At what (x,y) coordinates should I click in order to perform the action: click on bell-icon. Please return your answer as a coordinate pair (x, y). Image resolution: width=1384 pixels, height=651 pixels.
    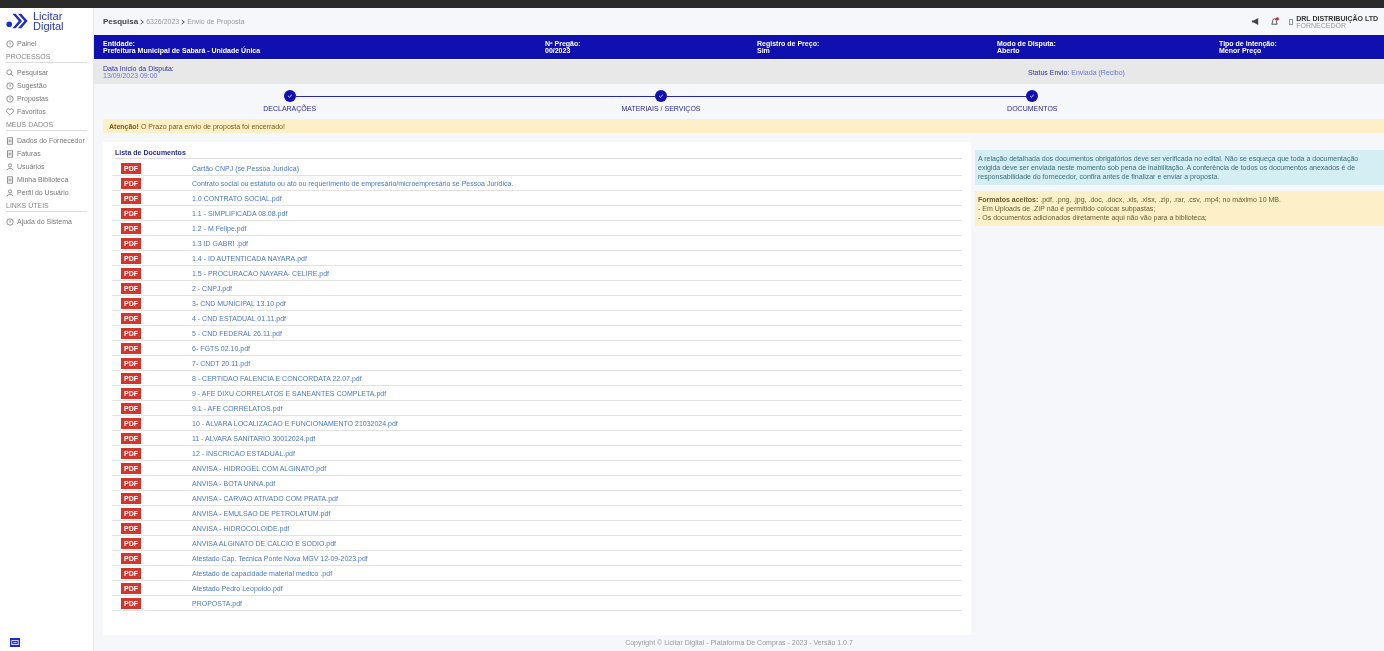
    Looking at the image, I should click on (1275, 21).